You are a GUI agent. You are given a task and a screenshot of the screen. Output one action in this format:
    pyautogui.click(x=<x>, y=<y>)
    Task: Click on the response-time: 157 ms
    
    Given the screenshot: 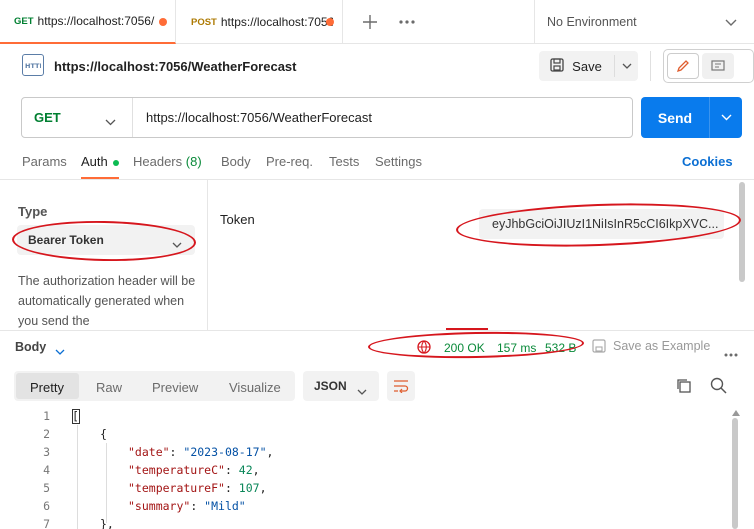 What is the action you would take?
    pyautogui.click(x=516, y=348)
    